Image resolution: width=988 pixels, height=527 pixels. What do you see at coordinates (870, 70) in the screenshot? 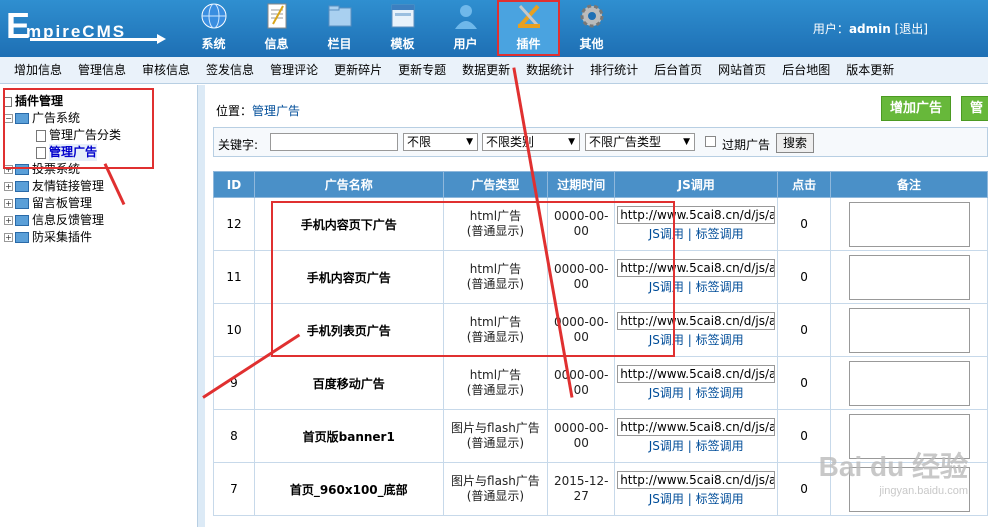
I see `menu-version-update: 版本更新` at bounding box center [870, 70].